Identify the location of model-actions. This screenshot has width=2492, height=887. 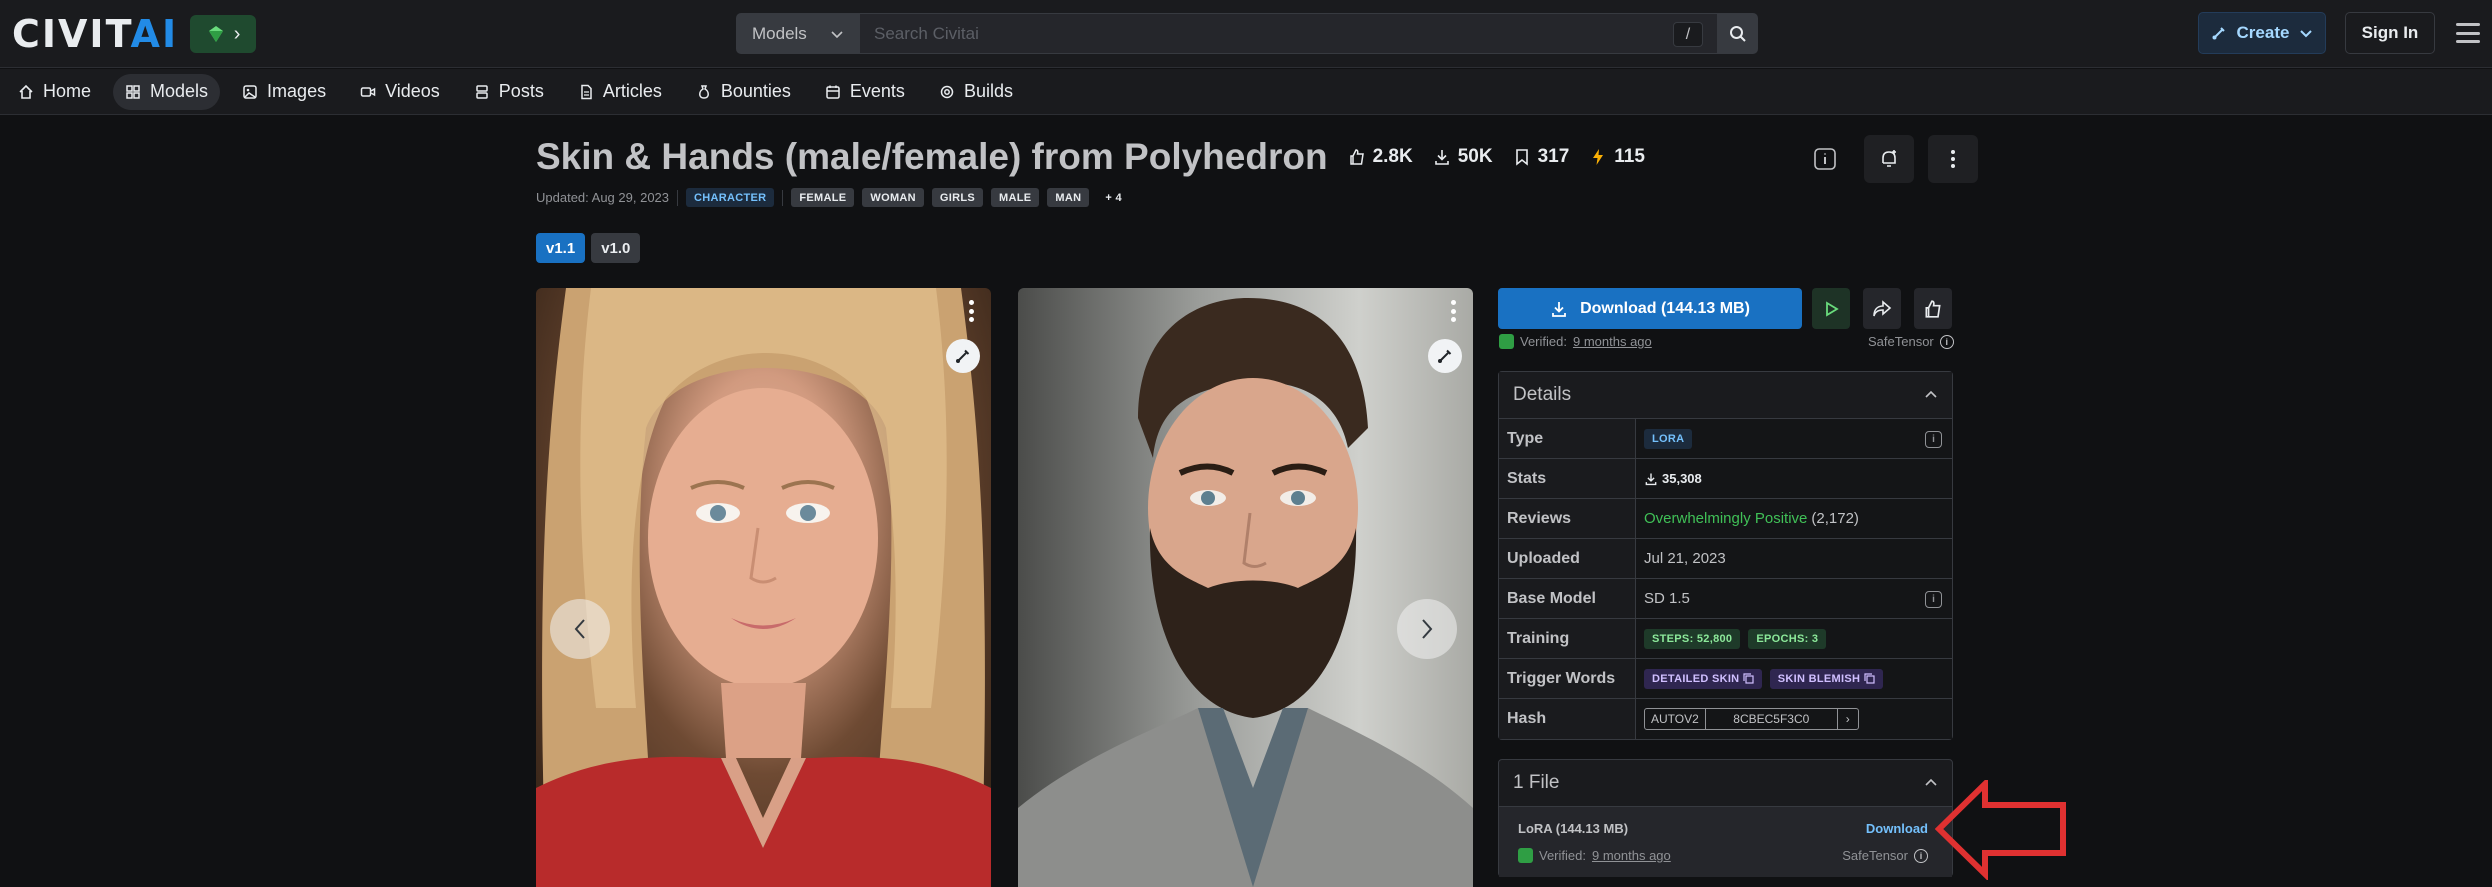
(1889, 159).